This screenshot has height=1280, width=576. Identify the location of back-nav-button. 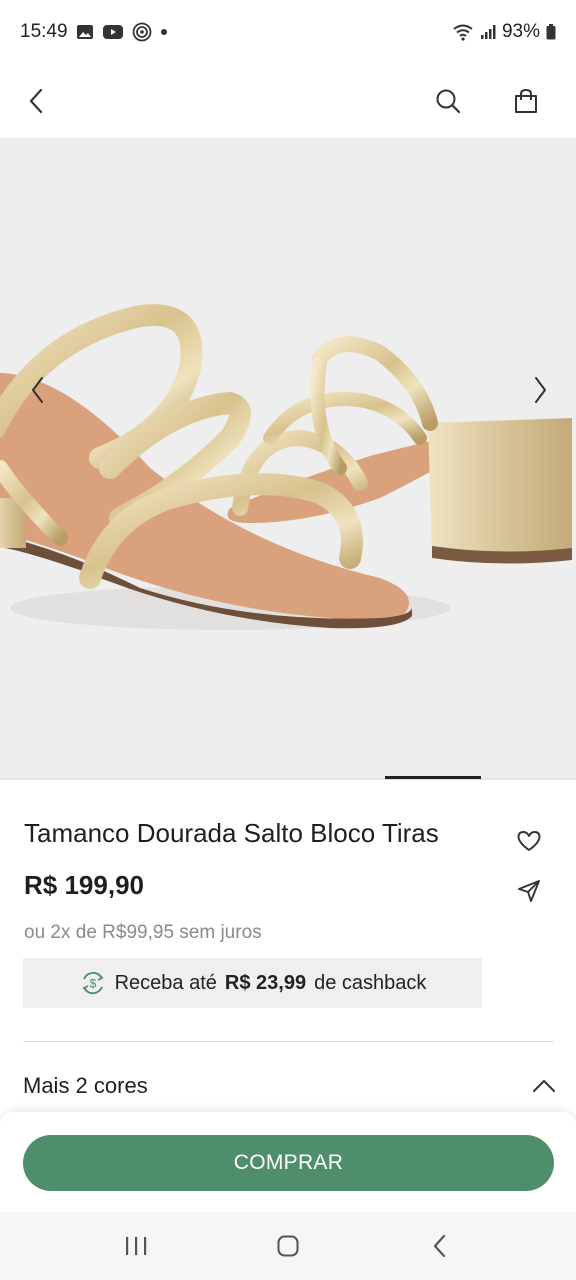
(440, 1246).